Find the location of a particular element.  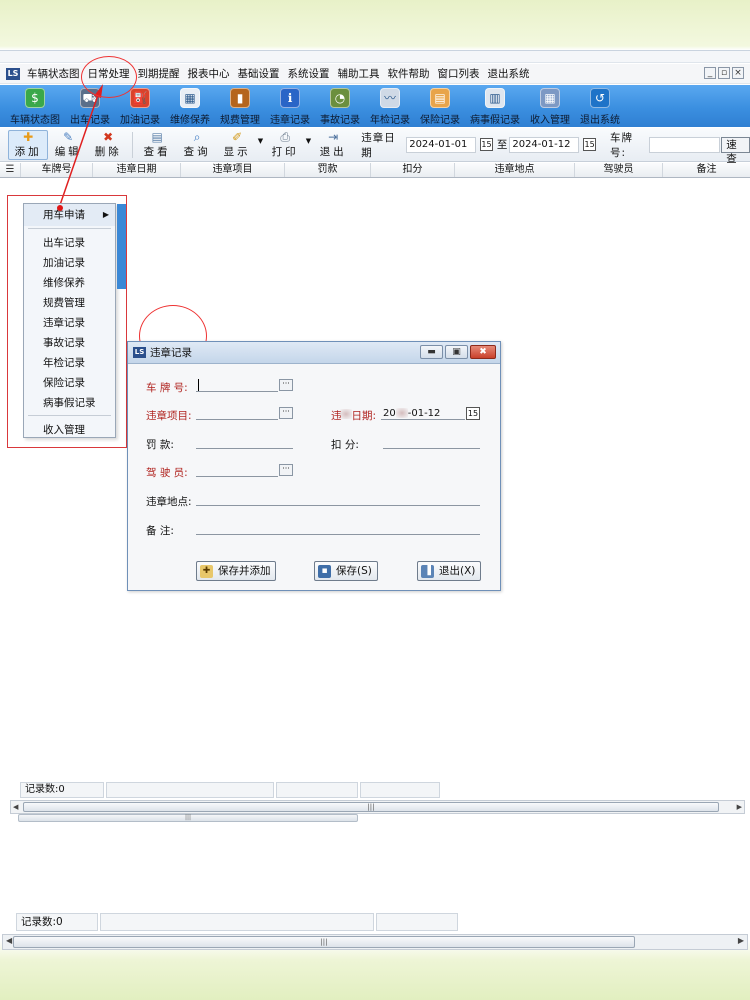

menu-item-violation: 违章记录 is located at coordinates (69, 323).